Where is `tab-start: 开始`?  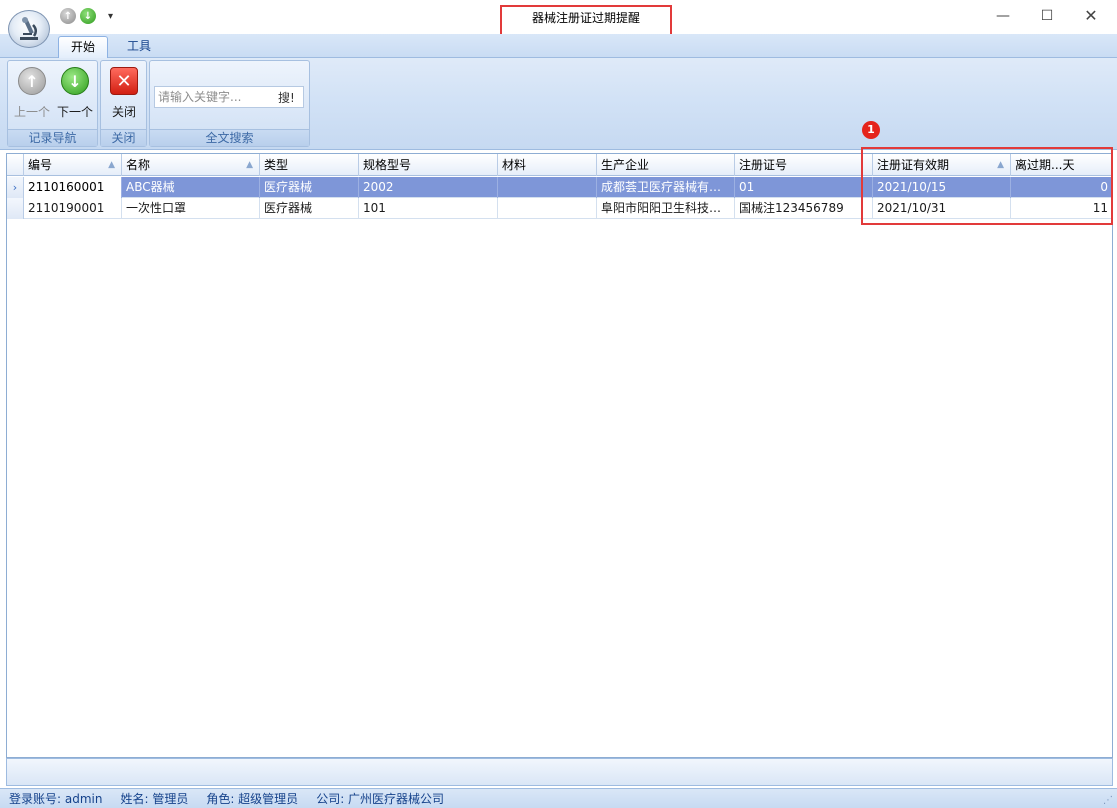
tab-start: 开始 is located at coordinates (83, 47).